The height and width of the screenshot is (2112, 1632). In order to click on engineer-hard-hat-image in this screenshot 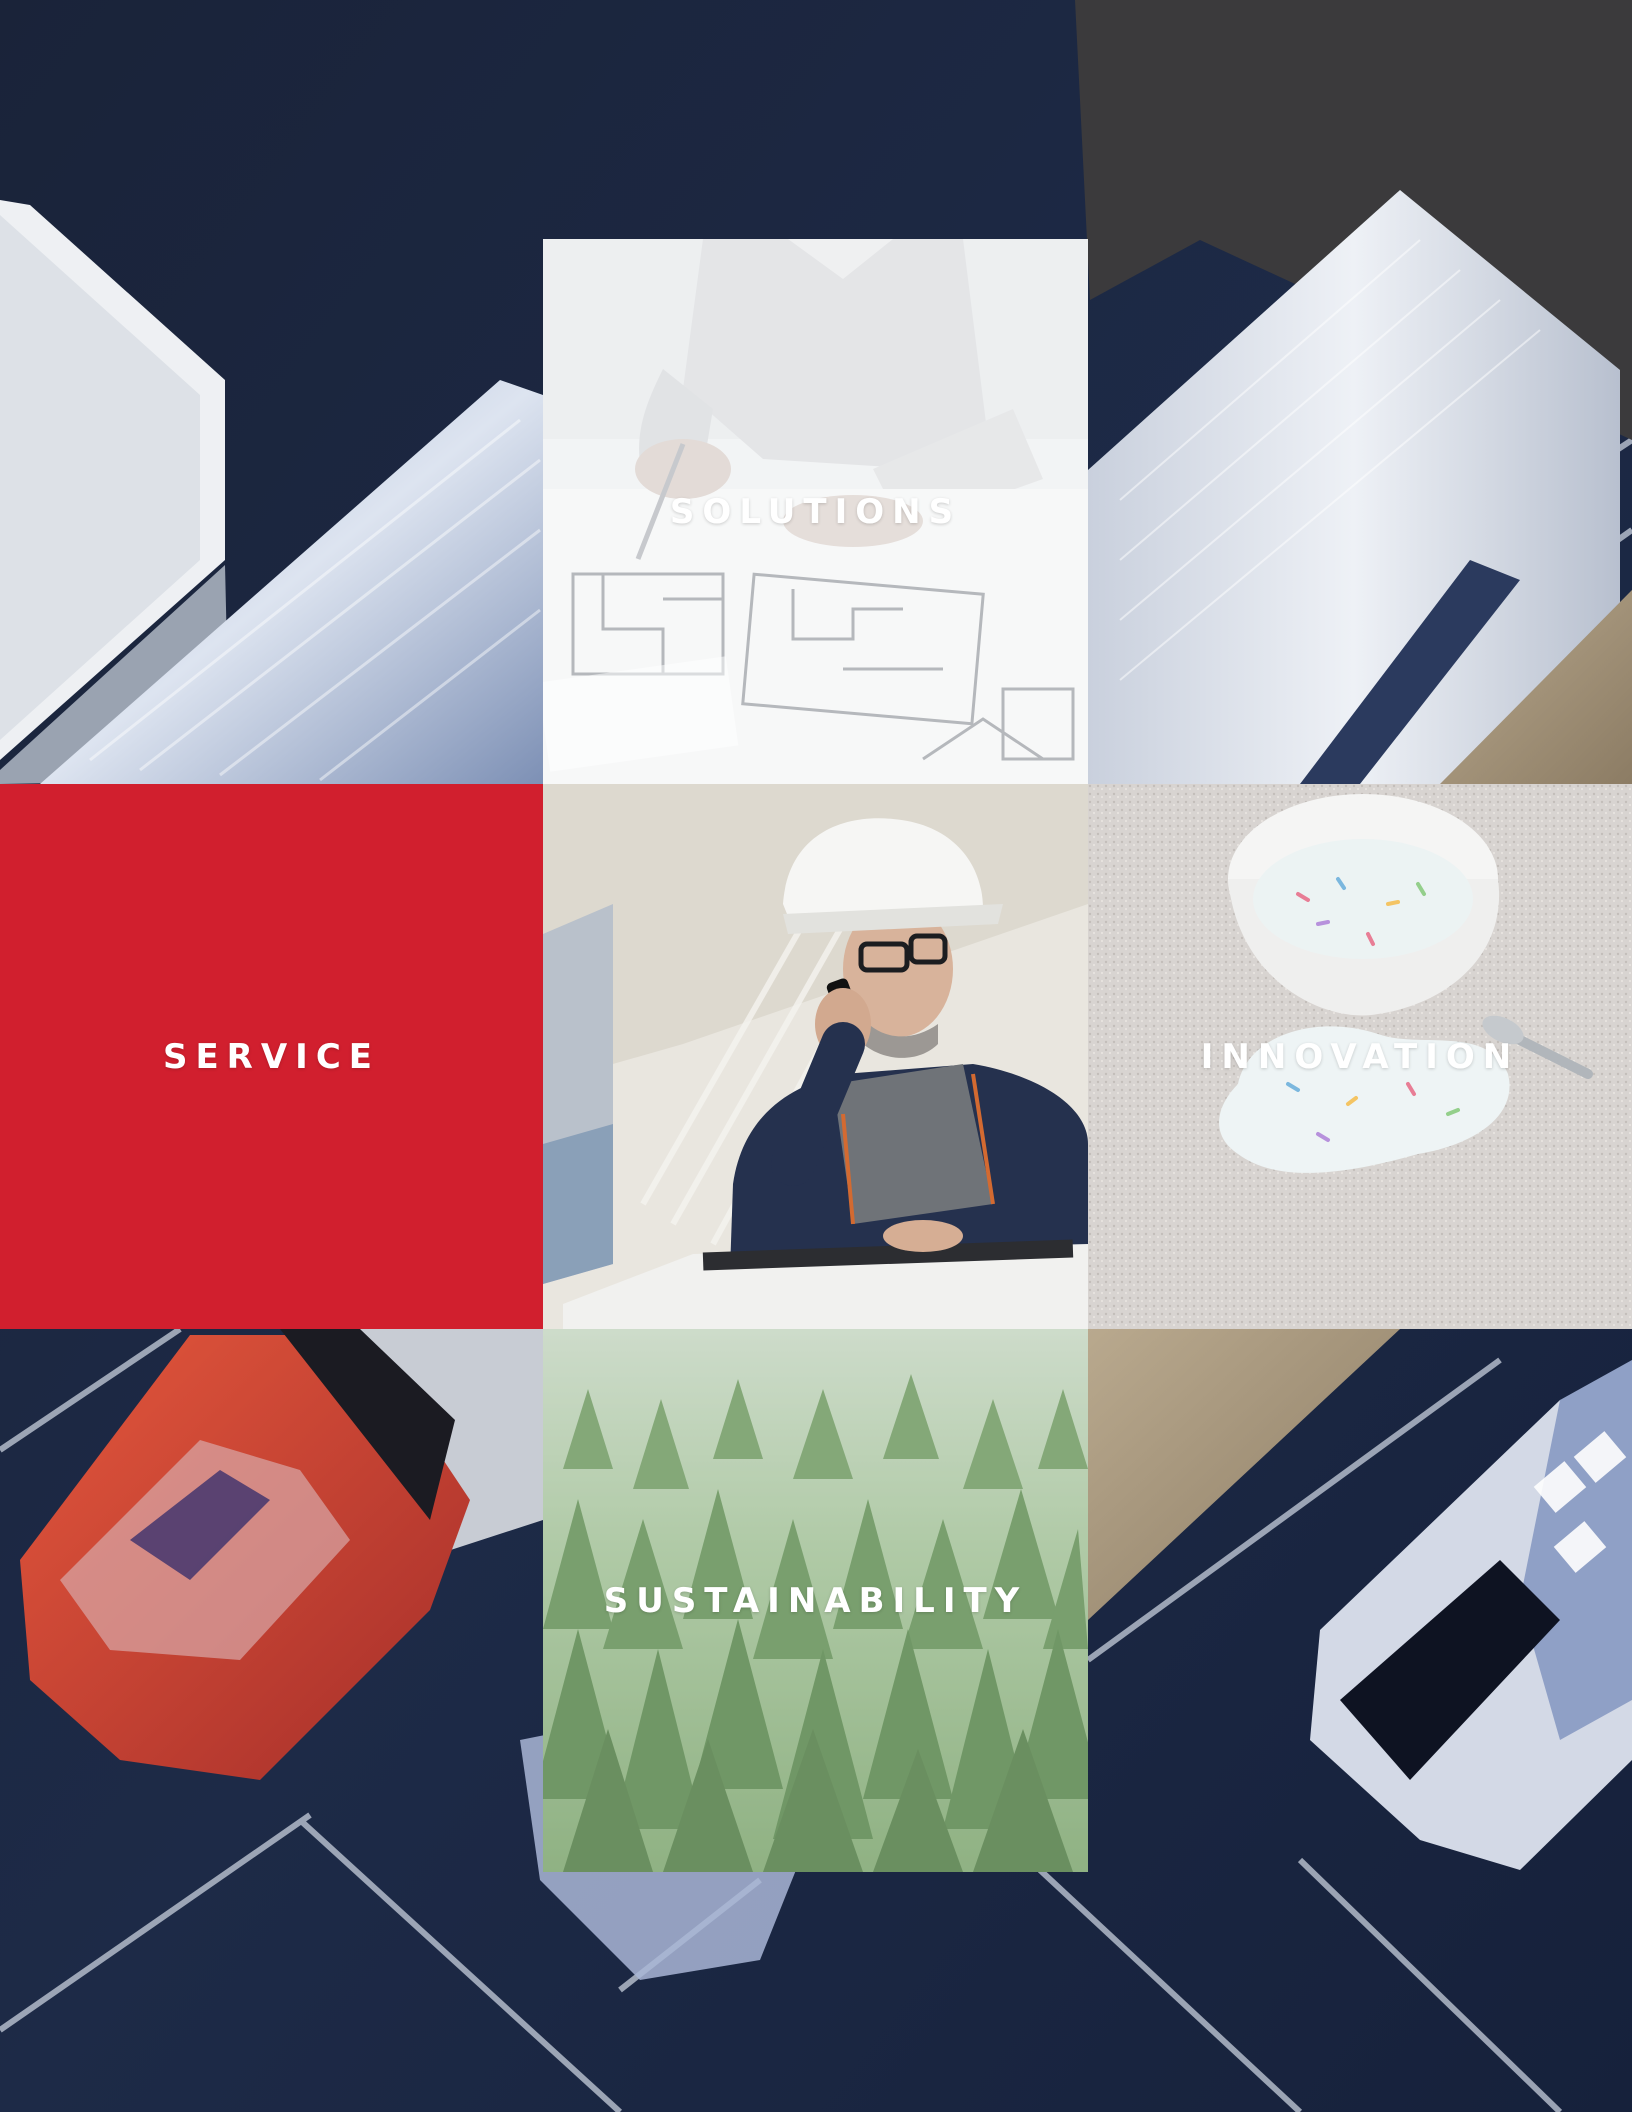, I will do `click(815, 1056)`.